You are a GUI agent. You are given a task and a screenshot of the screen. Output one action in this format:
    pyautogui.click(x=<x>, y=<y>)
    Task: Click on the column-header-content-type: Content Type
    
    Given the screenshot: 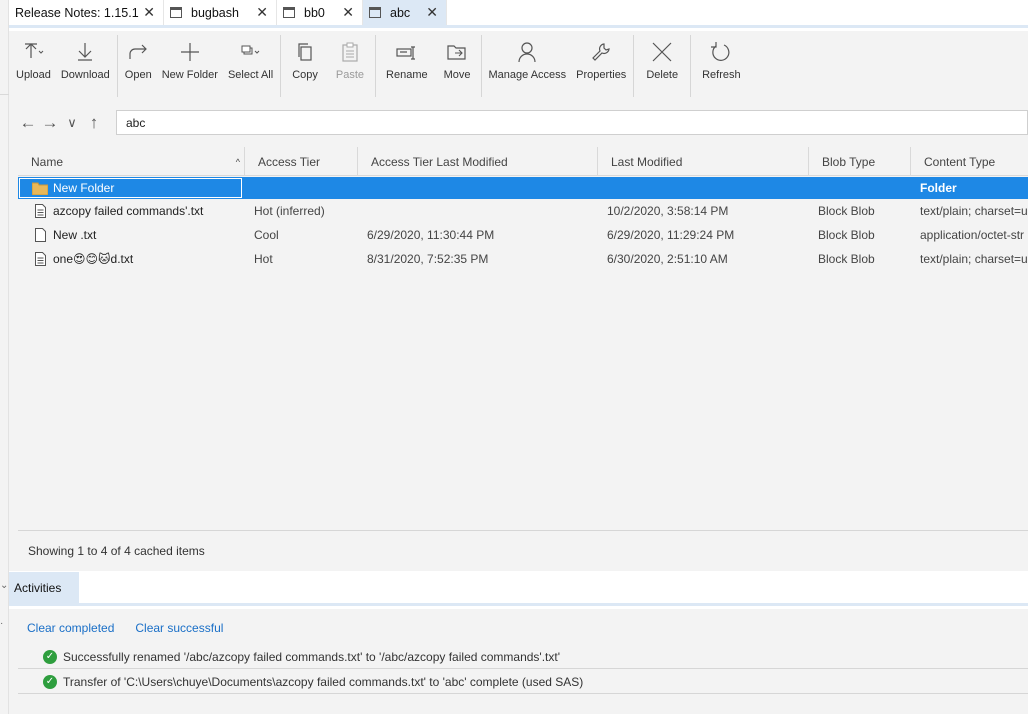 What is the action you would take?
    pyautogui.click(x=969, y=161)
    